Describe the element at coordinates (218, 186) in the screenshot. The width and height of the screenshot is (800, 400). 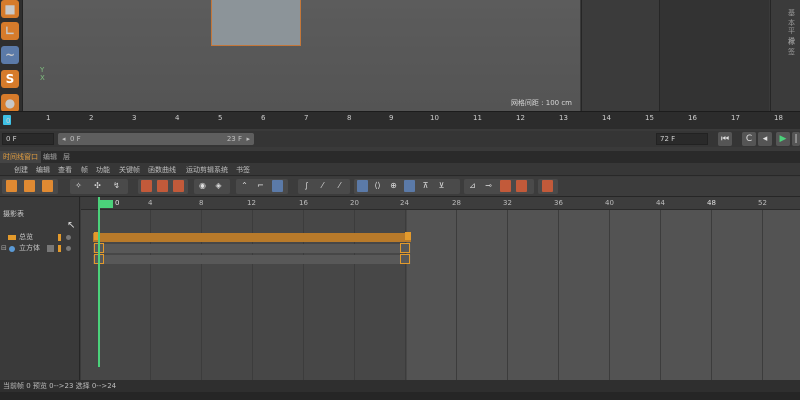
I see `key-filter-icon: ◈` at that location.